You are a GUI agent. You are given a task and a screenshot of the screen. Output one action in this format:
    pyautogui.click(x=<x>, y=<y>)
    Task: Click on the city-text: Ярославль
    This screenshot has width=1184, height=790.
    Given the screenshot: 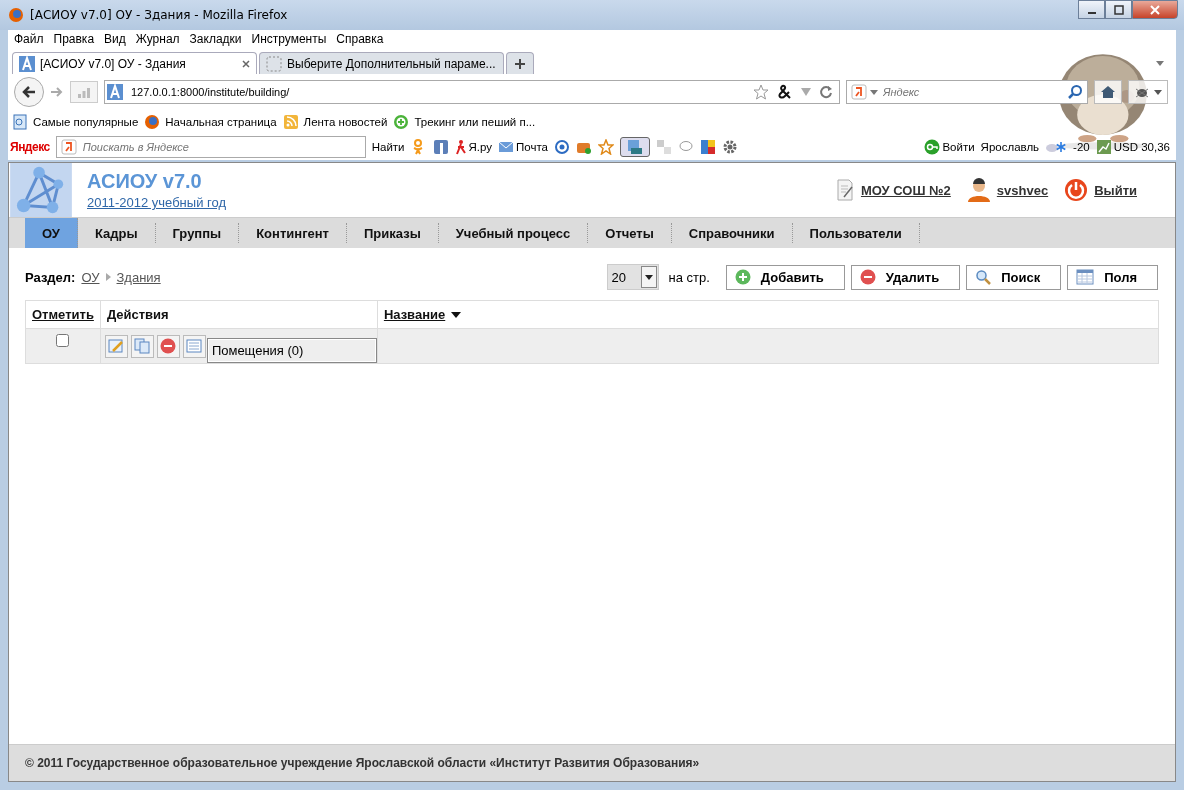 What is the action you would take?
    pyautogui.click(x=1010, y=147)
    